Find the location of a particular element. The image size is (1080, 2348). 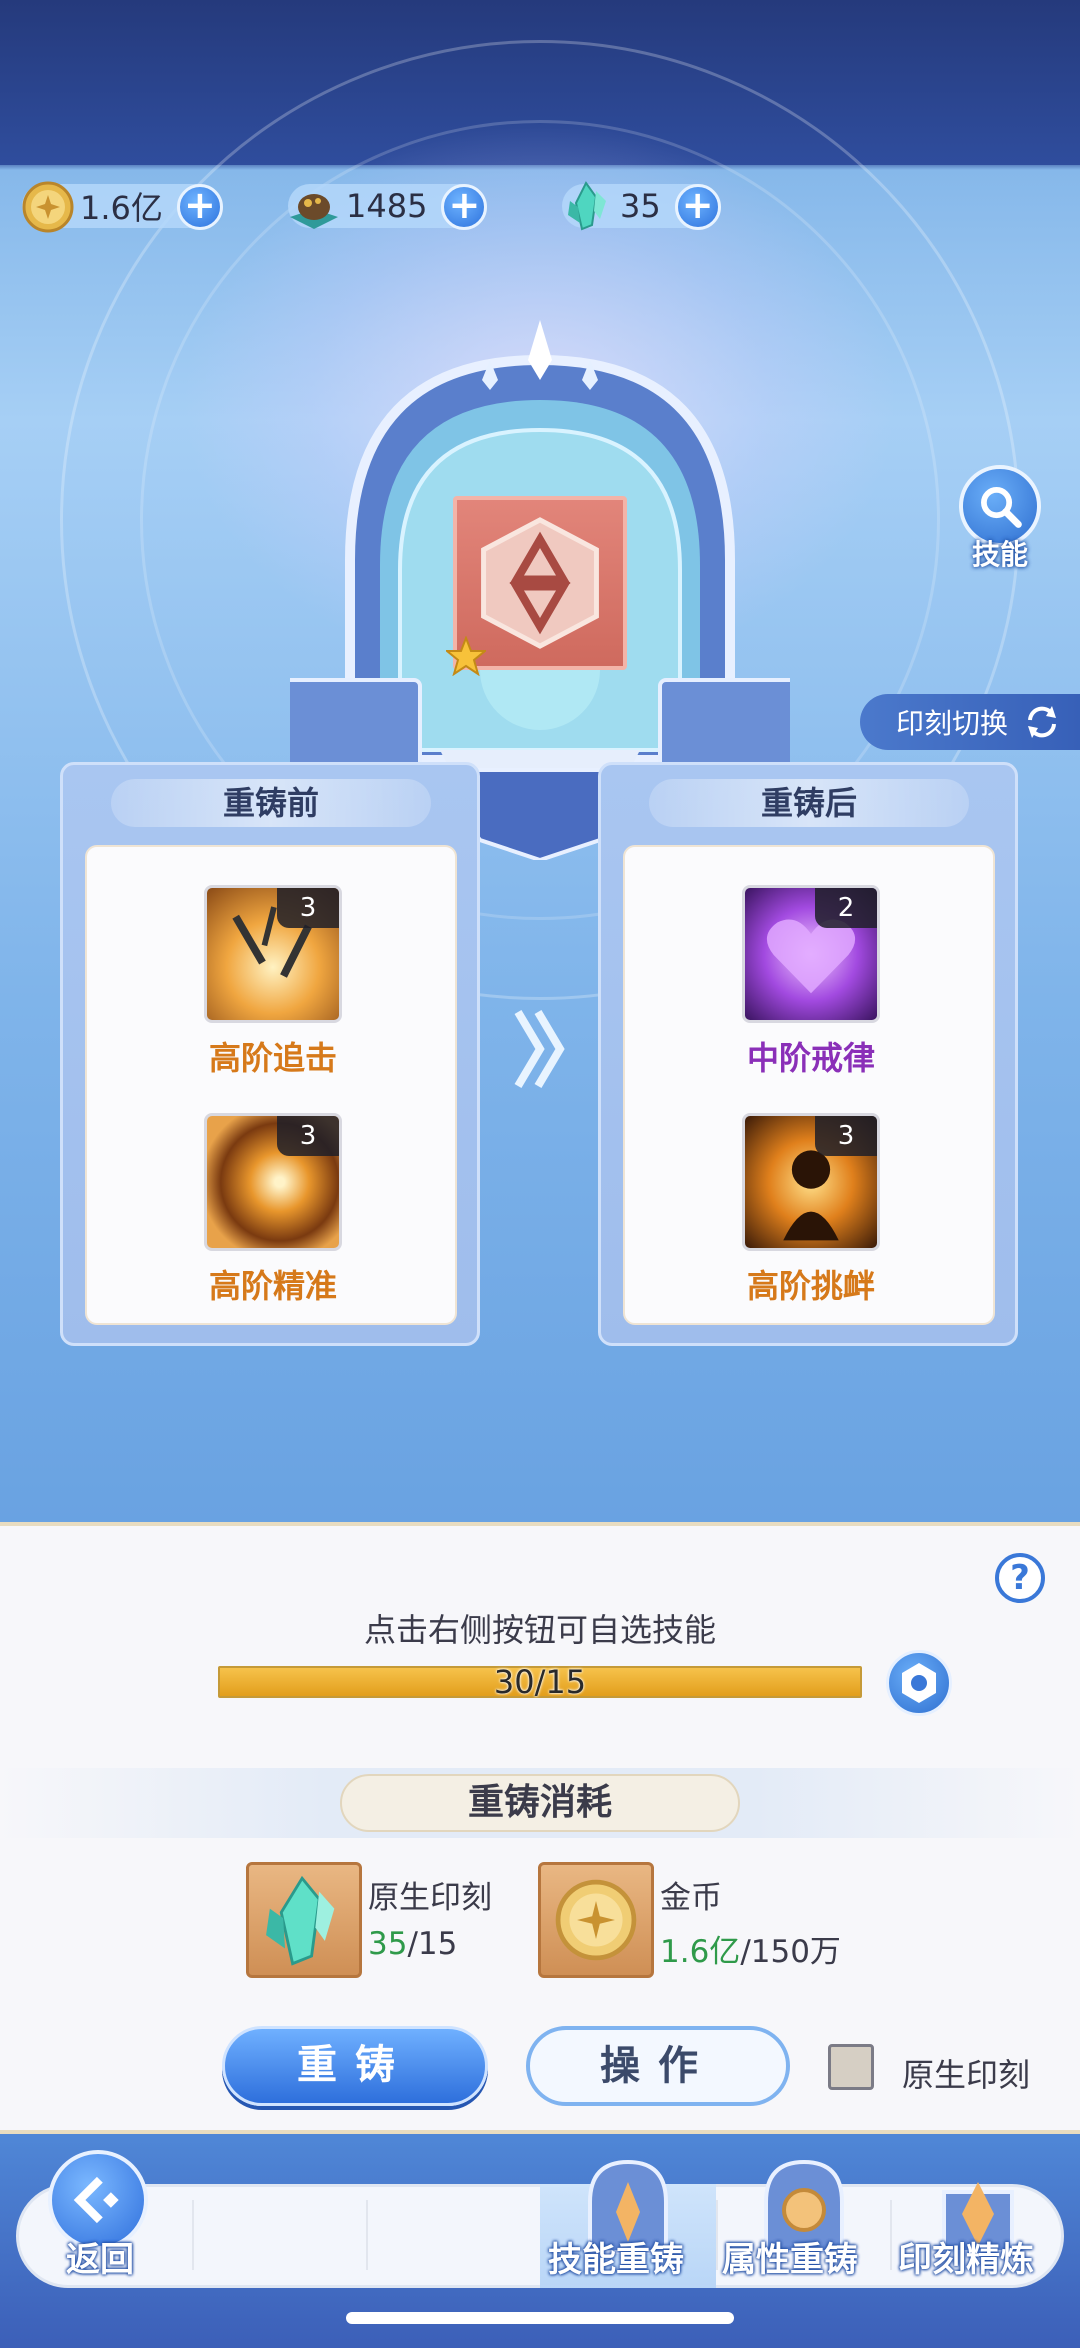

cost-item-crystal is located at coordinates (304, 1920).